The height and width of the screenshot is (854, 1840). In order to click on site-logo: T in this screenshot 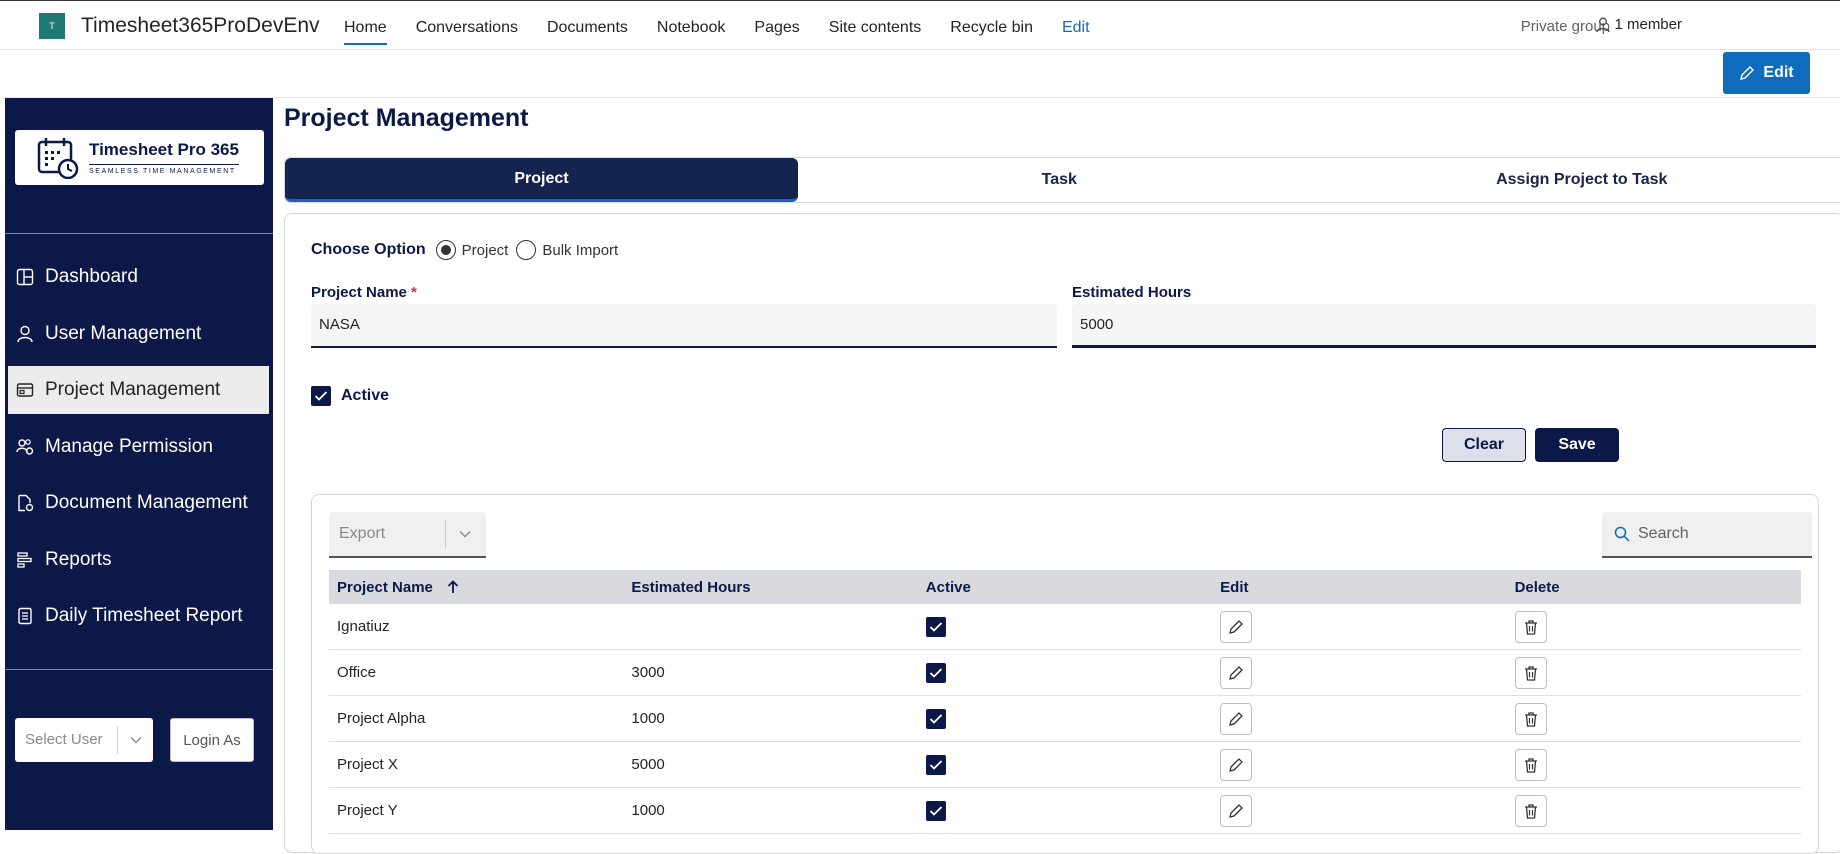, I will do `click(52, 26)`.